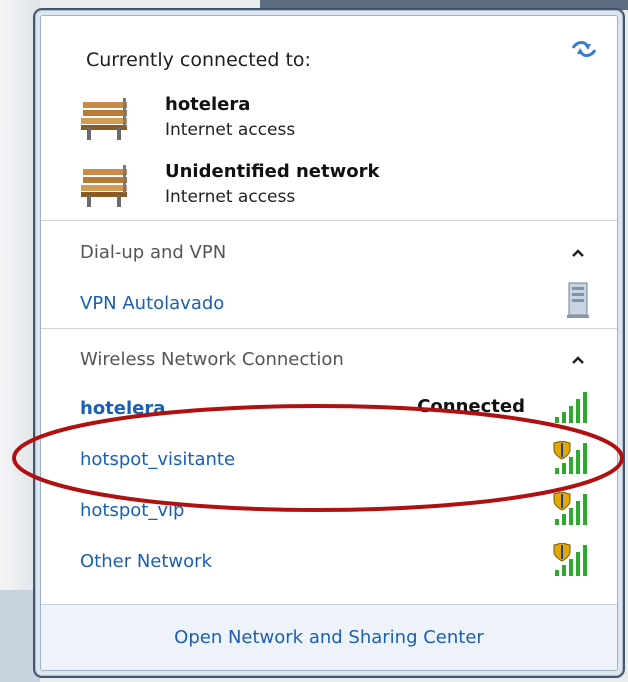 The image size is (628, 682). What do you see at coordinates (146, 561) in the screenshot?
I see `wifi-network-name: Other Network` at bounding box center [146, 561].